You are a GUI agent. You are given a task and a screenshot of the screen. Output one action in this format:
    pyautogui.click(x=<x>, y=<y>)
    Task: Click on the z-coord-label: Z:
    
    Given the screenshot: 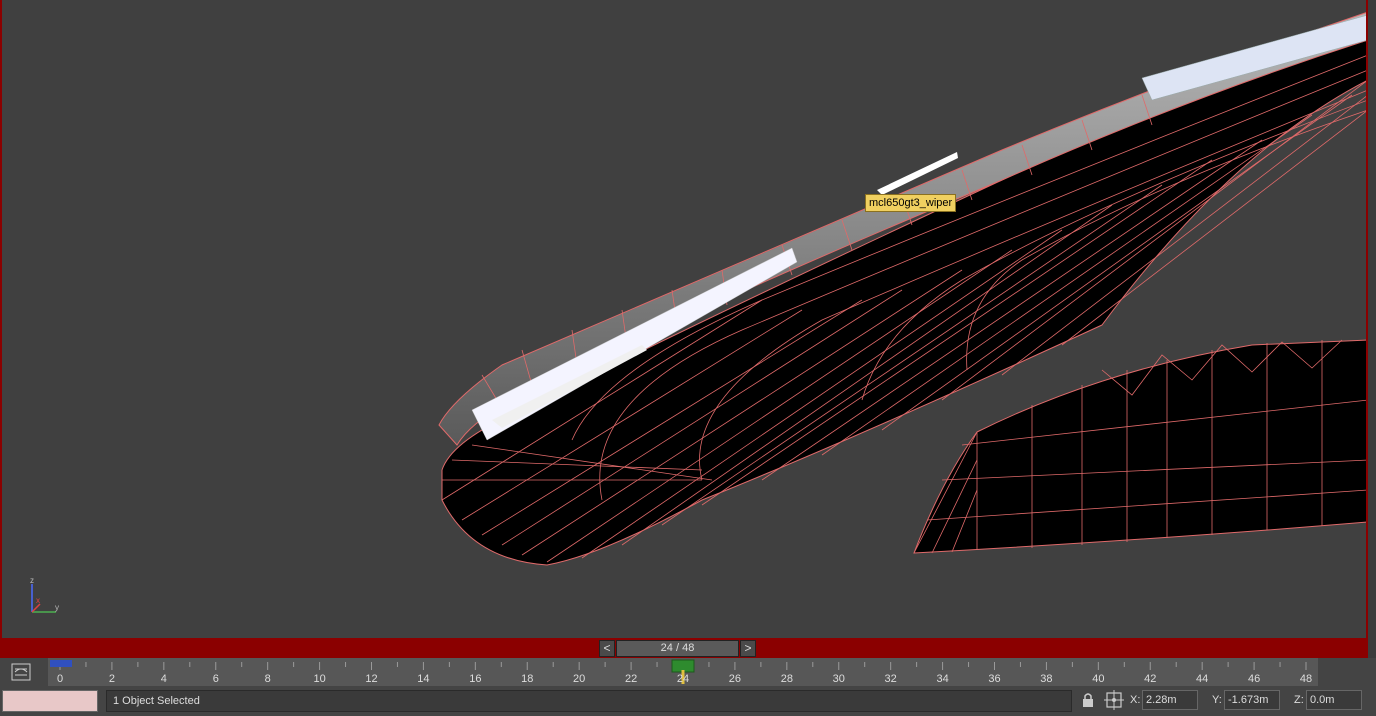 What is the action you would take?
    pyautogui.click(x=1299, y=700)
    